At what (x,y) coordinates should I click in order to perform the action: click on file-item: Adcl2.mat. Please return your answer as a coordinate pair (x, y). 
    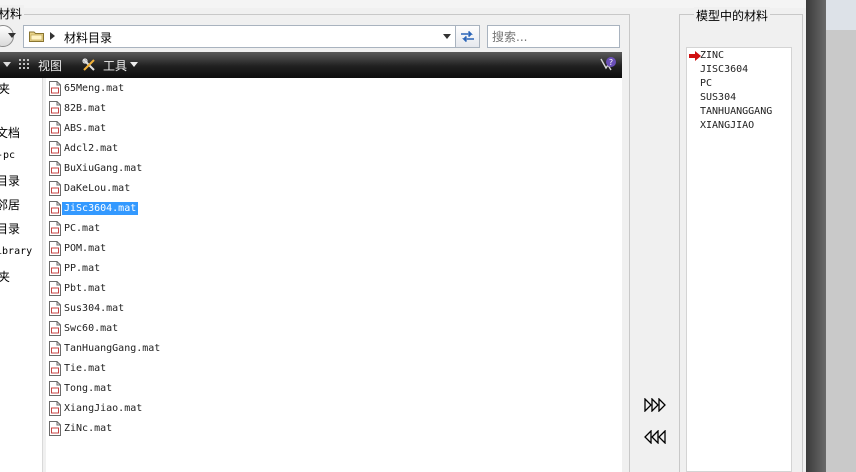
    Looking at the image, I should click on (84, 148).